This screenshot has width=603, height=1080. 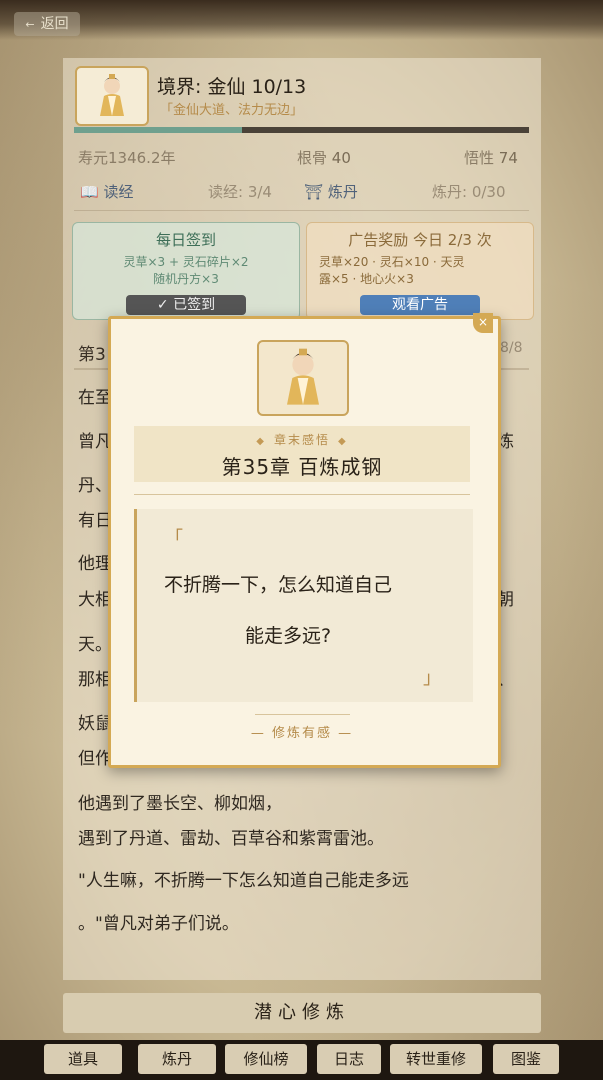 I want to click on quote-line: 能走多远?, so click(x=288, y=636).